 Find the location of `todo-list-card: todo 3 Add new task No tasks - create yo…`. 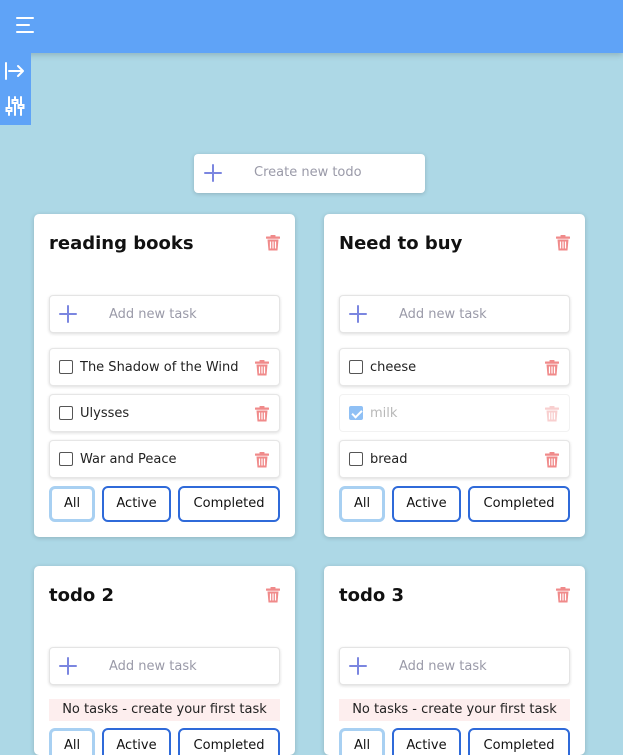

todo-list-card: todo 3 Add new task No tasks - create yo… is located at coordinates (454, 660).